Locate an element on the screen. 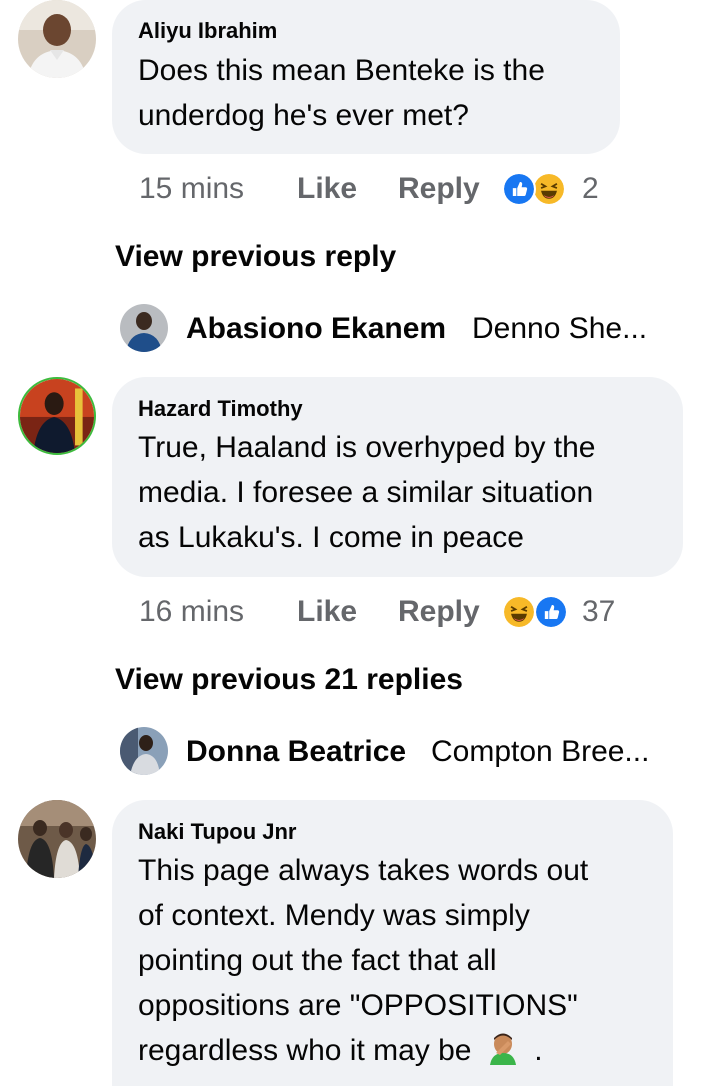 This screenshot has height=1086, width=720. comment-text-line: of context. Mendy was simply is located at coordinates (334, 915).